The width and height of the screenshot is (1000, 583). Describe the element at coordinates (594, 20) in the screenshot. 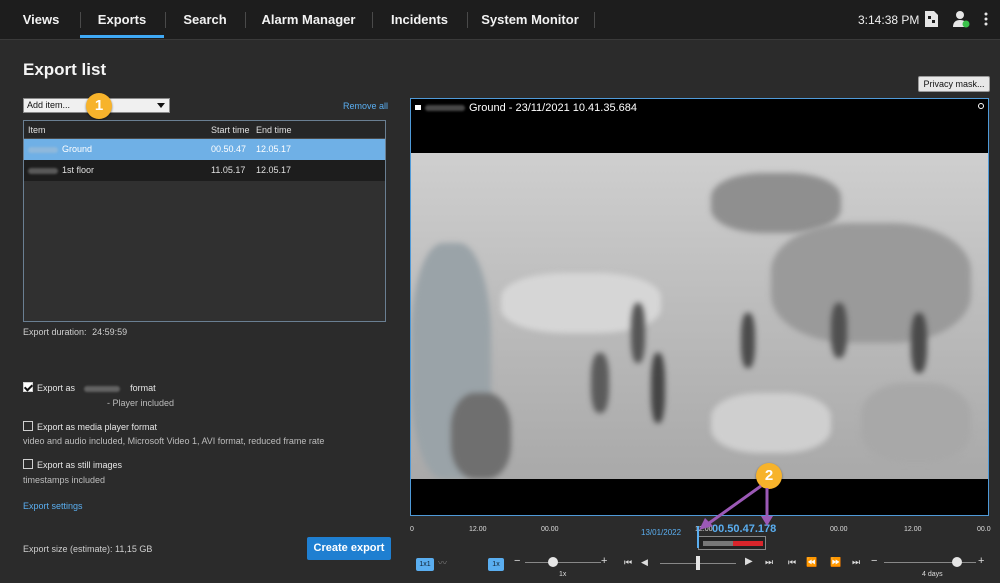

I see `tab-separator` at that location.